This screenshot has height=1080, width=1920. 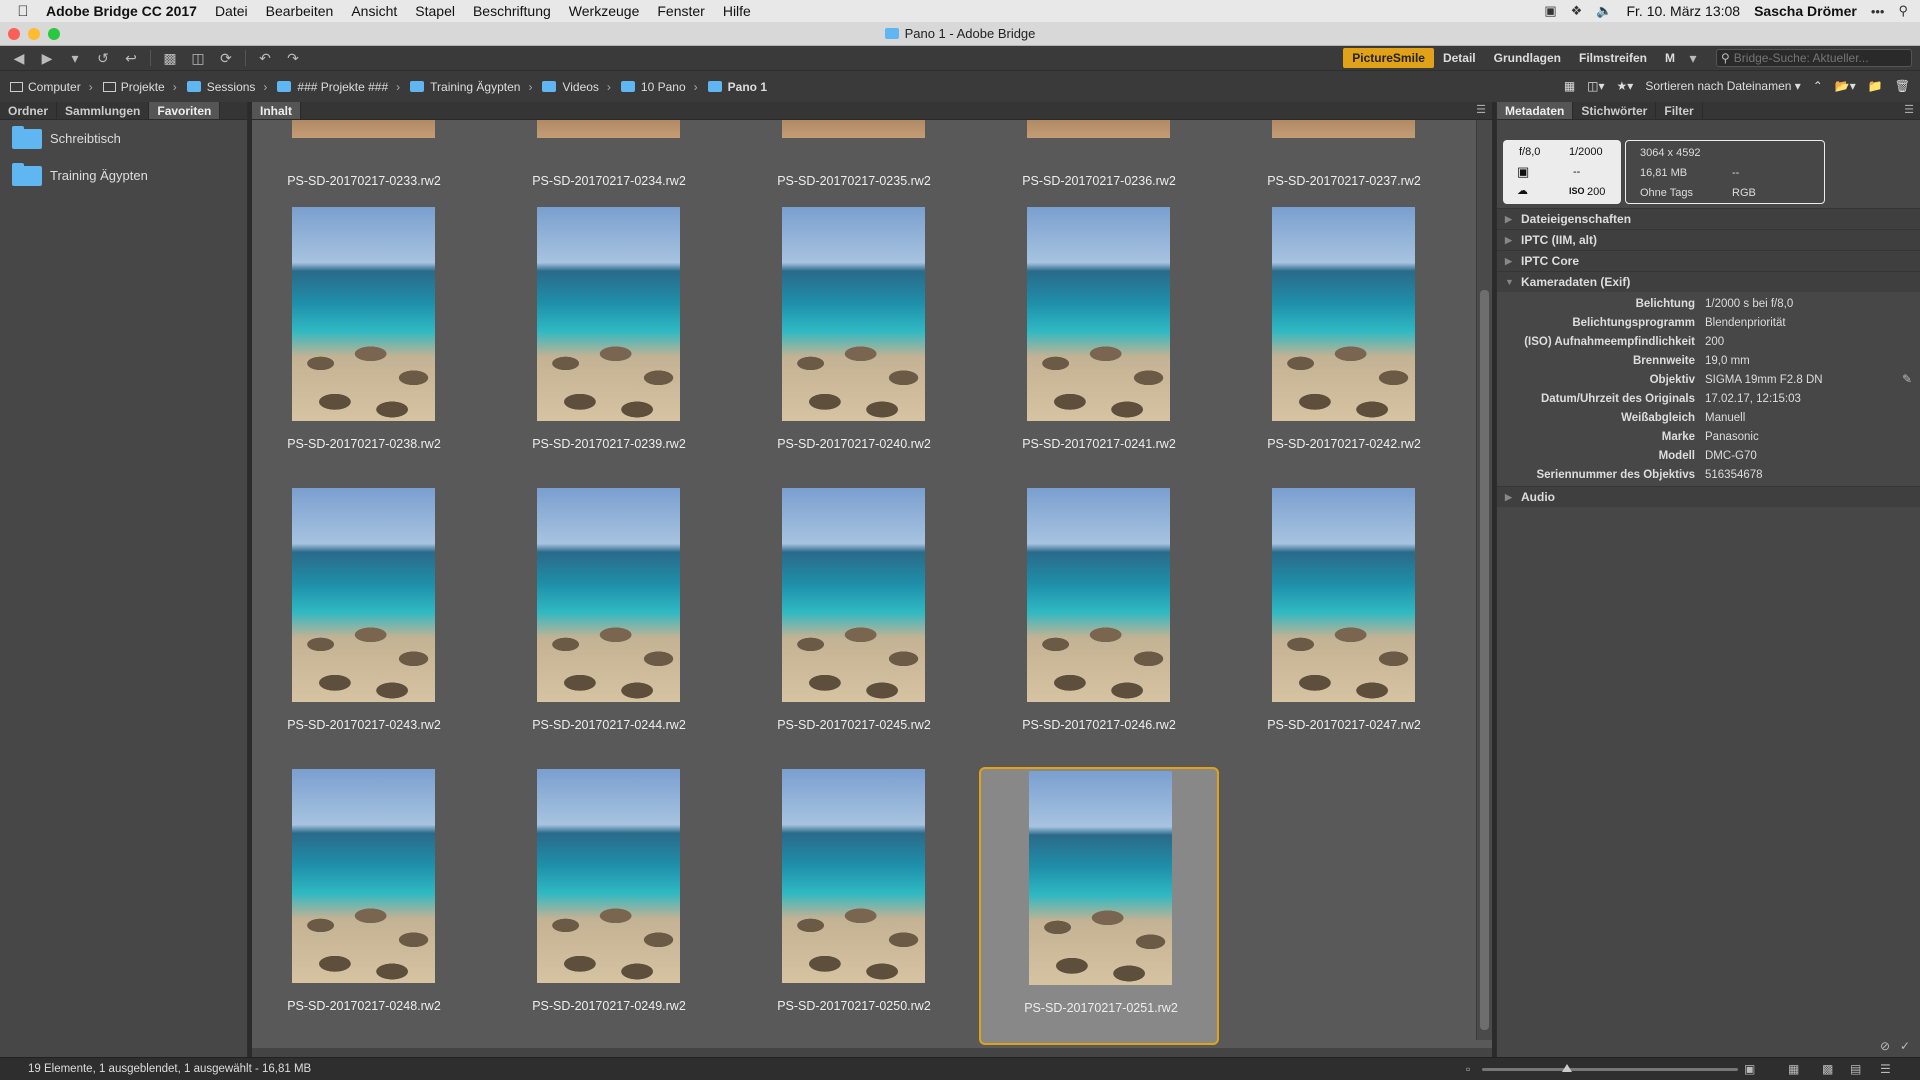 I want to click on tab-filter: Filter, so click(x=1679, y=110).